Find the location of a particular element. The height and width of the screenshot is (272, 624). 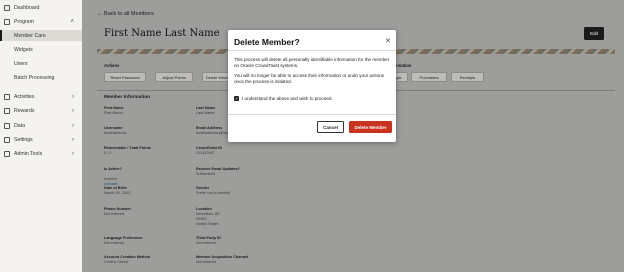

sidebar-item-label: Program is located at coordinates (24, 21).